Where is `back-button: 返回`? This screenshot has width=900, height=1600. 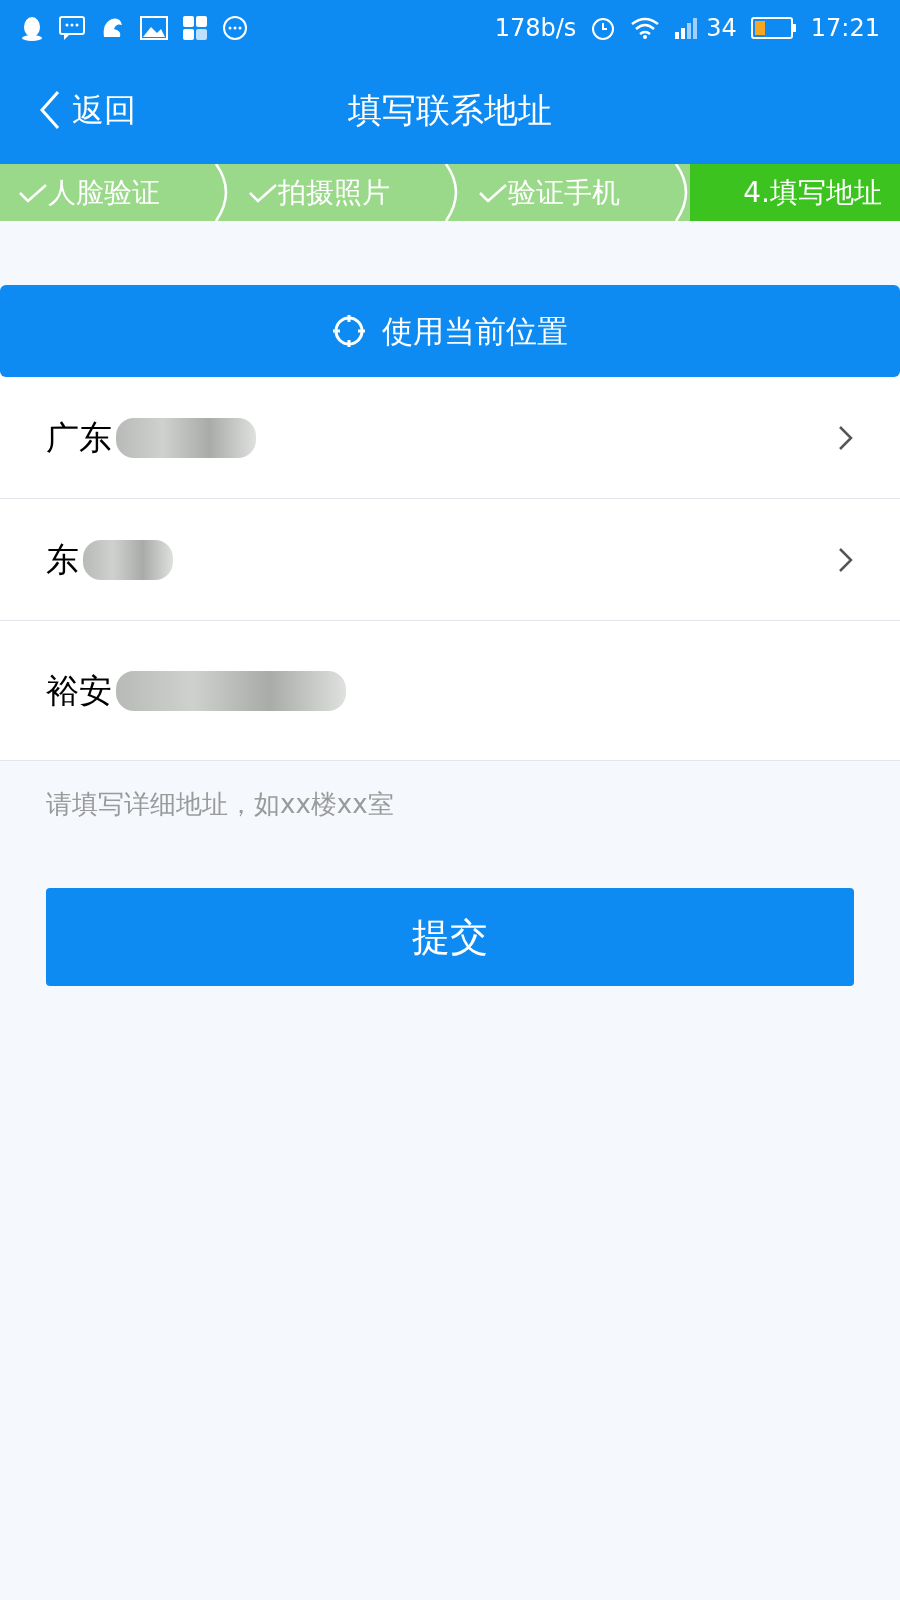
back-button: 返回 is located at coordinates (68, 110).